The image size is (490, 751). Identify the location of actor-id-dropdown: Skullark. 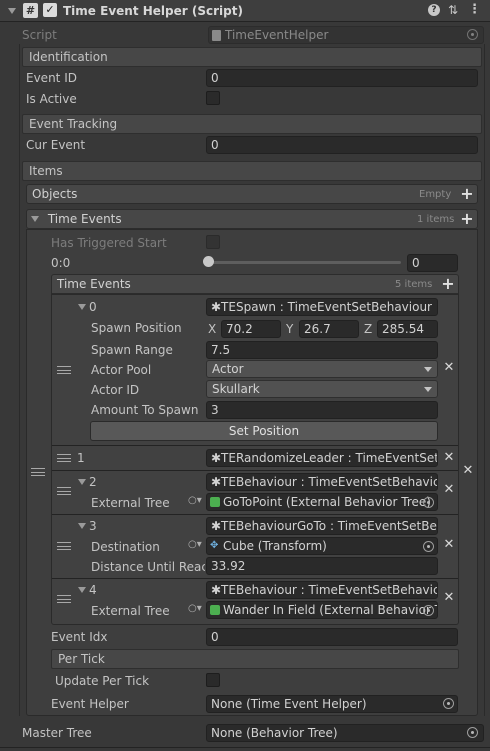
(322, 389).